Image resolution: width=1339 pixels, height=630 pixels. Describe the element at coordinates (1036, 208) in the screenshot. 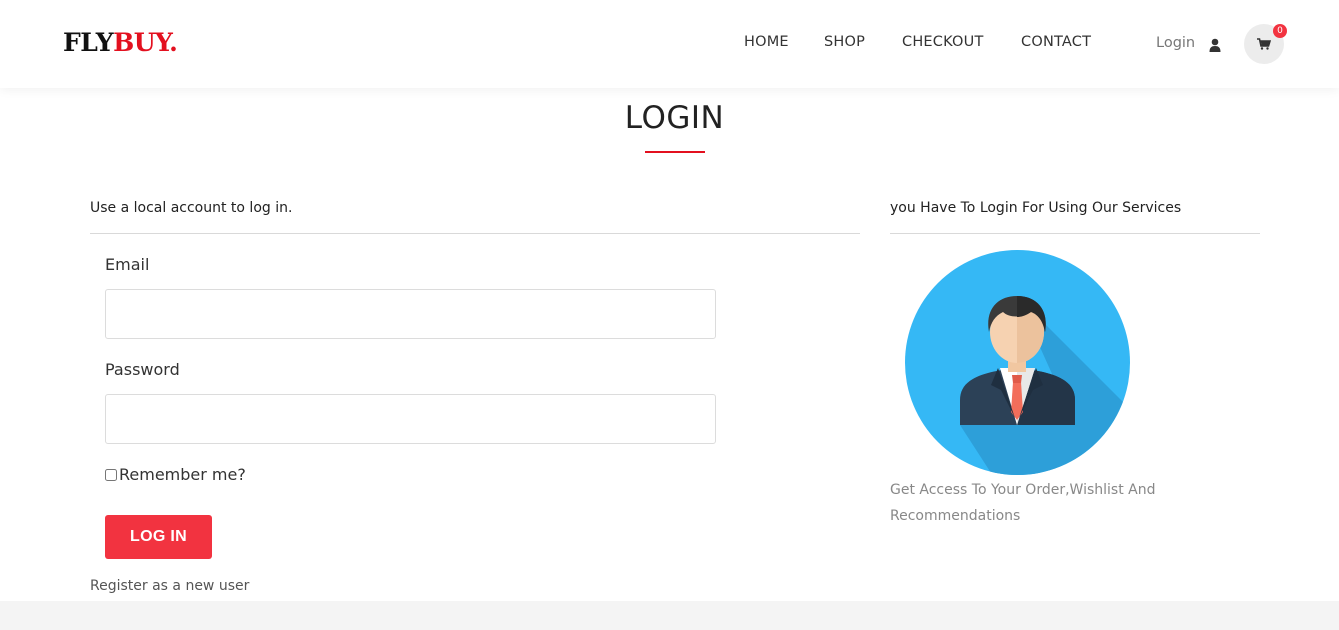

I see `side-panel-heading: you Have To Login For Using Our Services` at that location.